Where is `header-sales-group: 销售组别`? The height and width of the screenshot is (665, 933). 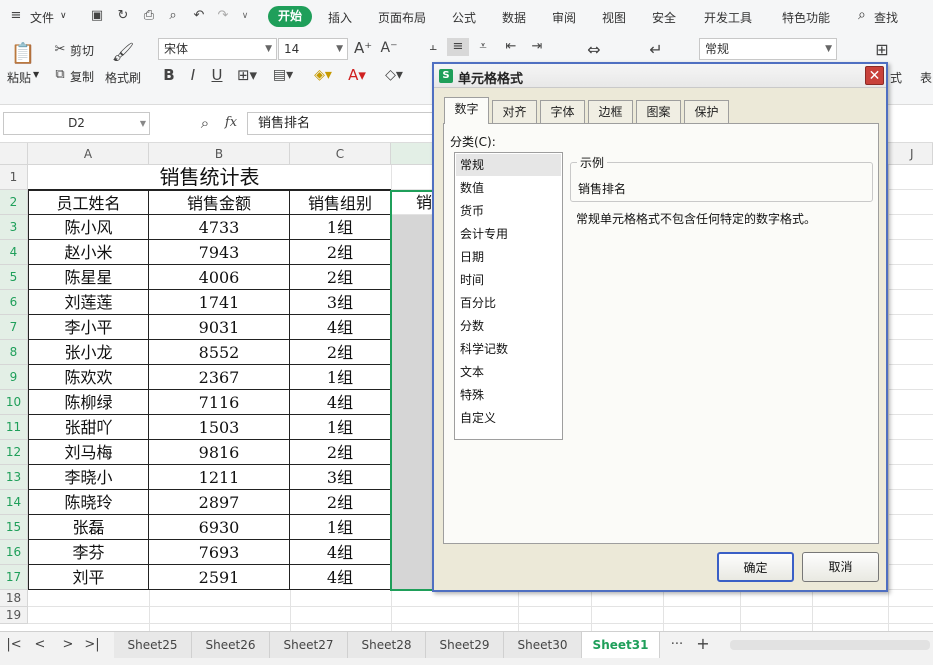 header-sales-group: 销售组别 is located at coordinates (340, 202).